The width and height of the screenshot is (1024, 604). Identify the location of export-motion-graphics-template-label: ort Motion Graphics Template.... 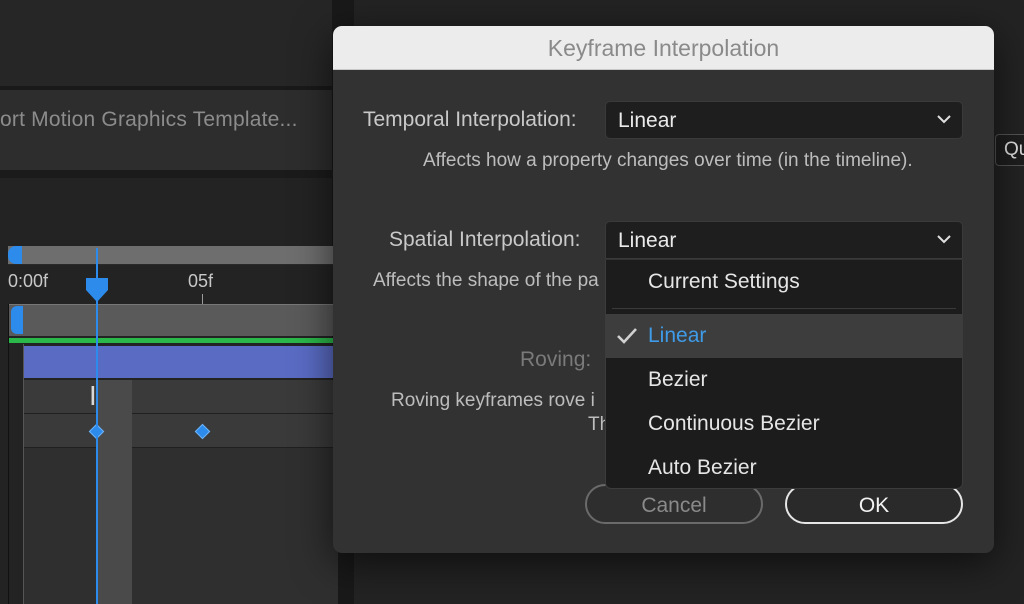
(166, 120).